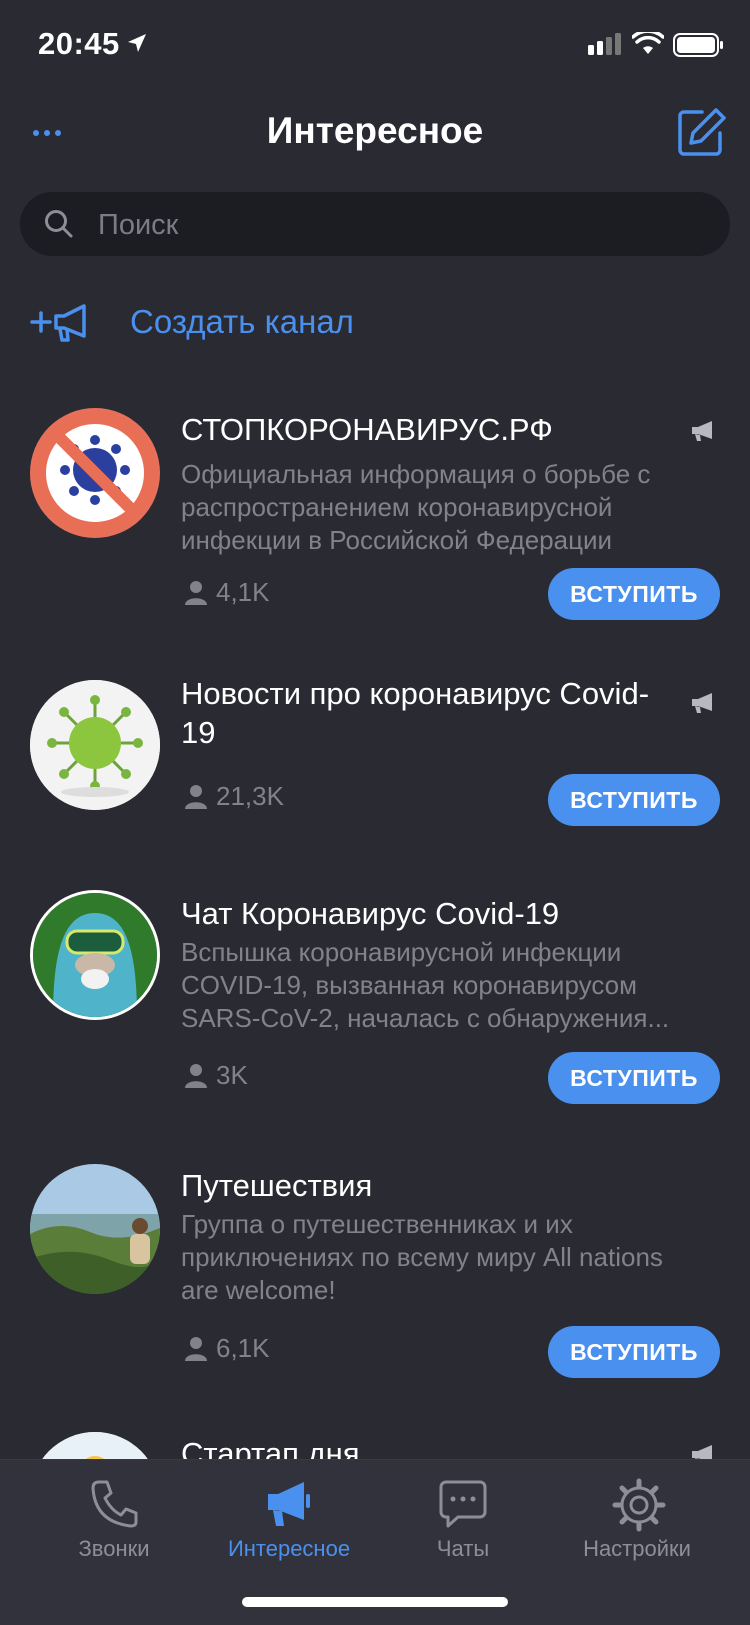 This screenshot has width=750, height=1625. What do you see at coordinates (114, 1504) in the screenshot?
I see `phone-icon` at bounding box center [114, 1504].